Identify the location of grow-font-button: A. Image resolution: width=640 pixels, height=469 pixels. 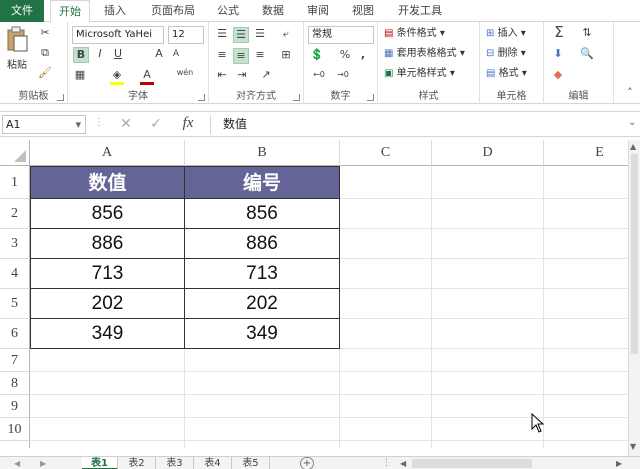
(159, 54).